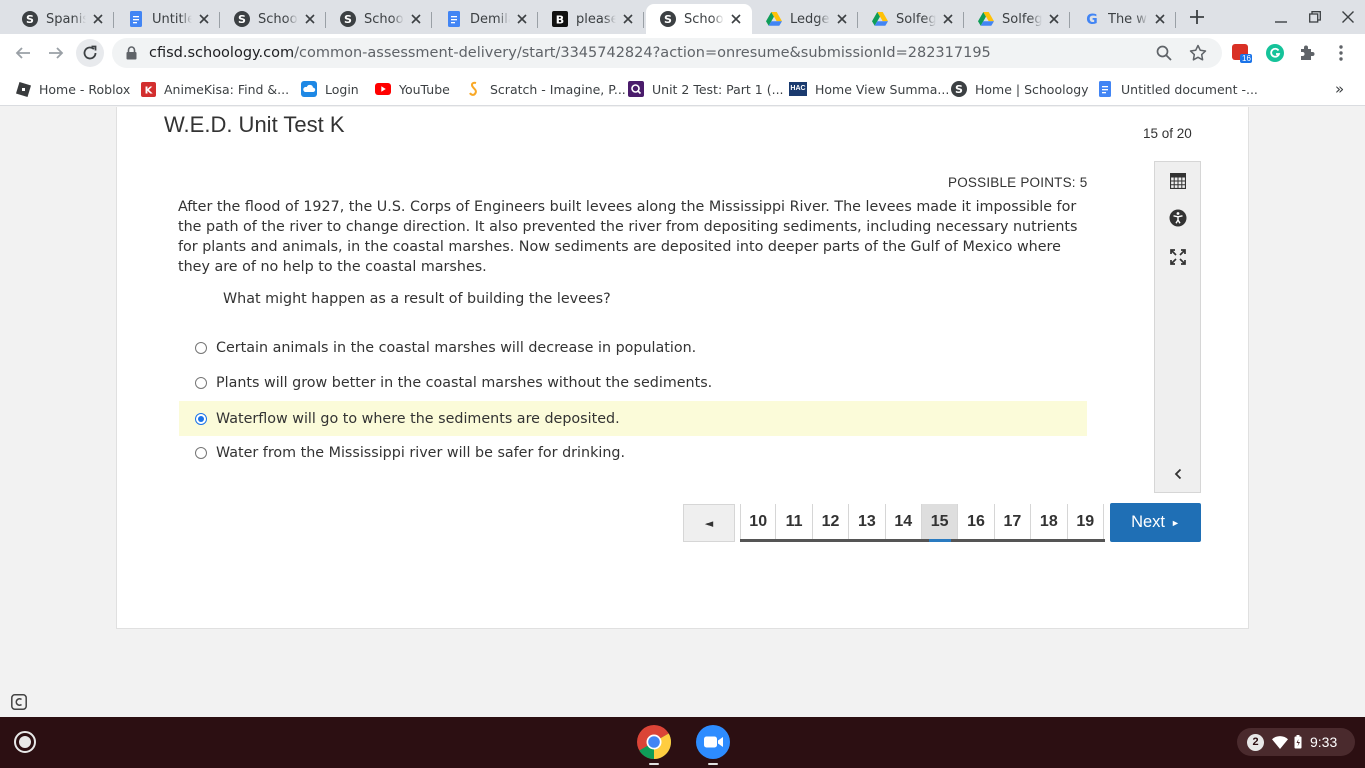  Describe the element at coordinates (379, 19) in the screenshot. I see `tab-schoology-2: S Schoology` at that location.